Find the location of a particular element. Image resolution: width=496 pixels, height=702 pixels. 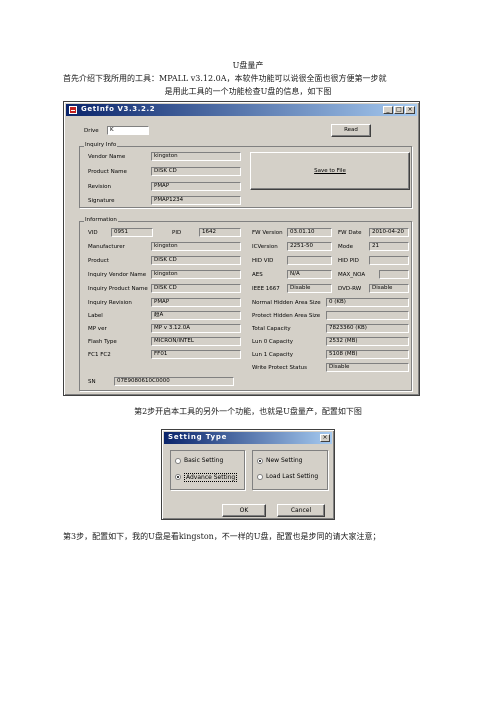

normal-hidden-area-field: 0 (KB) is located at coordinates (367, 302).